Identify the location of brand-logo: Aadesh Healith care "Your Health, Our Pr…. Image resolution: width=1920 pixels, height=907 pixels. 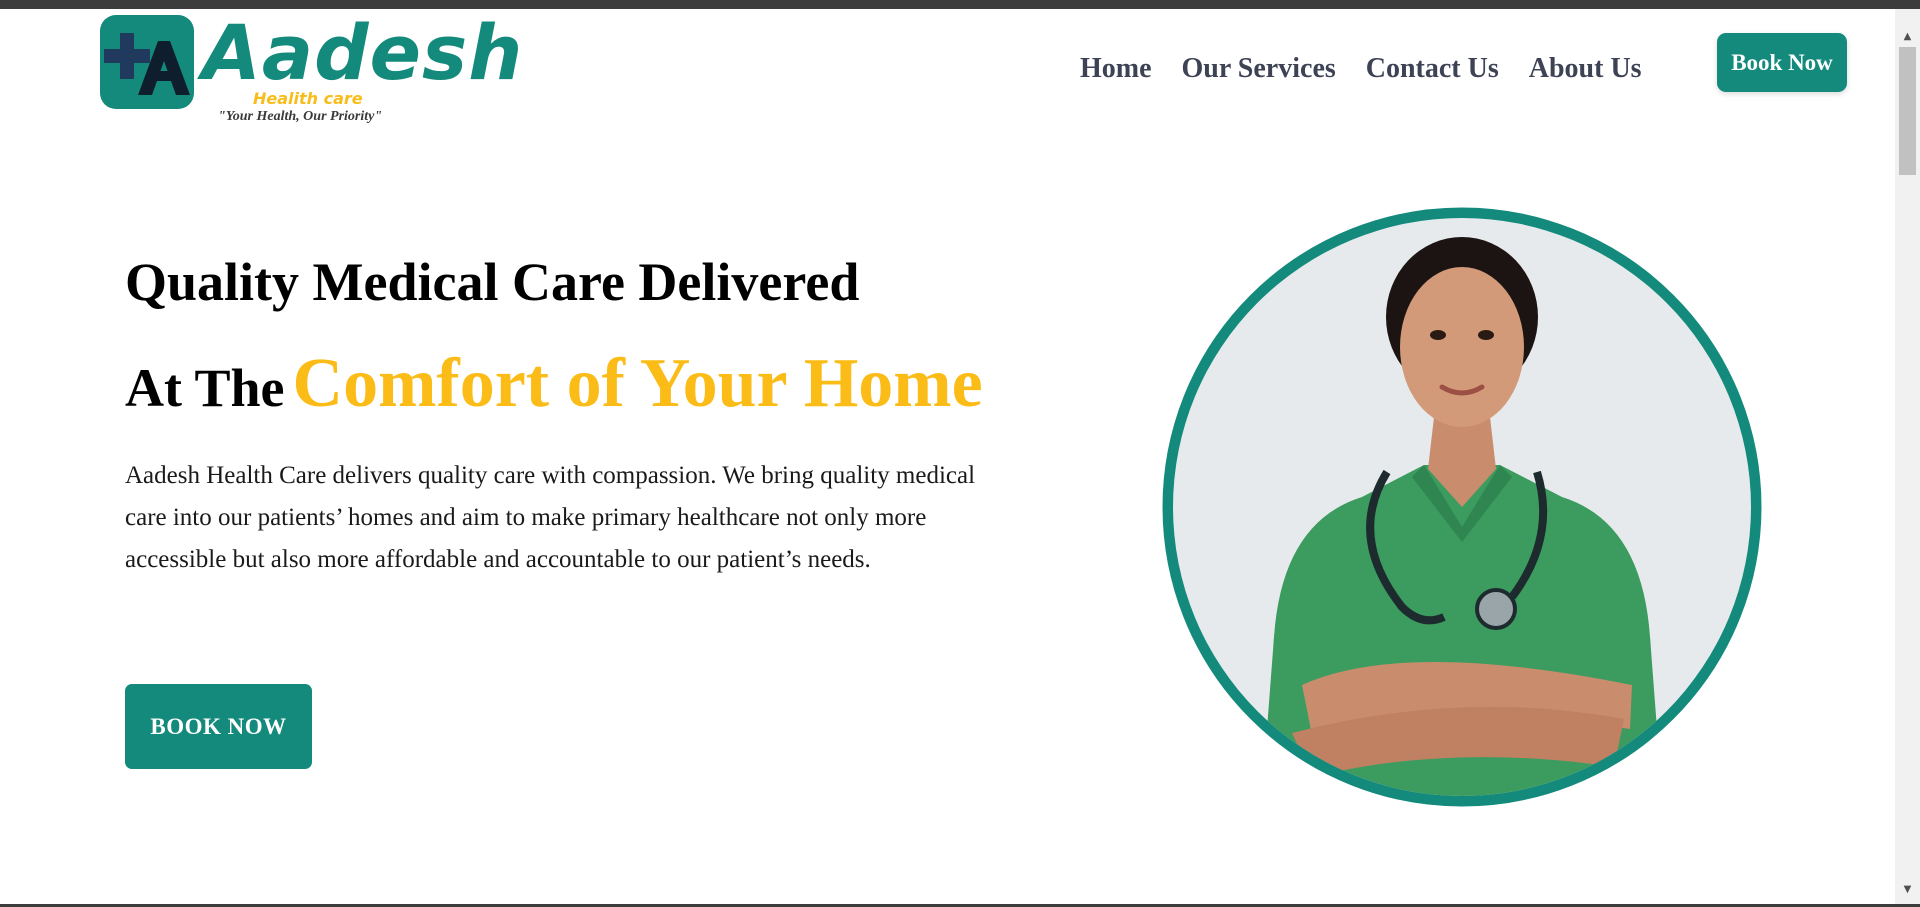
(311, 69).